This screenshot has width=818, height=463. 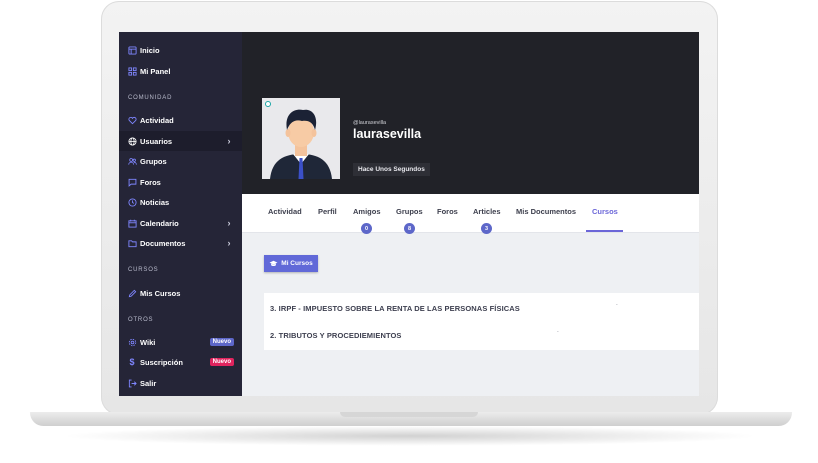 What do you see at coordinates (155, 202) in the screenshot?
I see `sidebar-item-label: Noticias` at bounding box center [155, 202].